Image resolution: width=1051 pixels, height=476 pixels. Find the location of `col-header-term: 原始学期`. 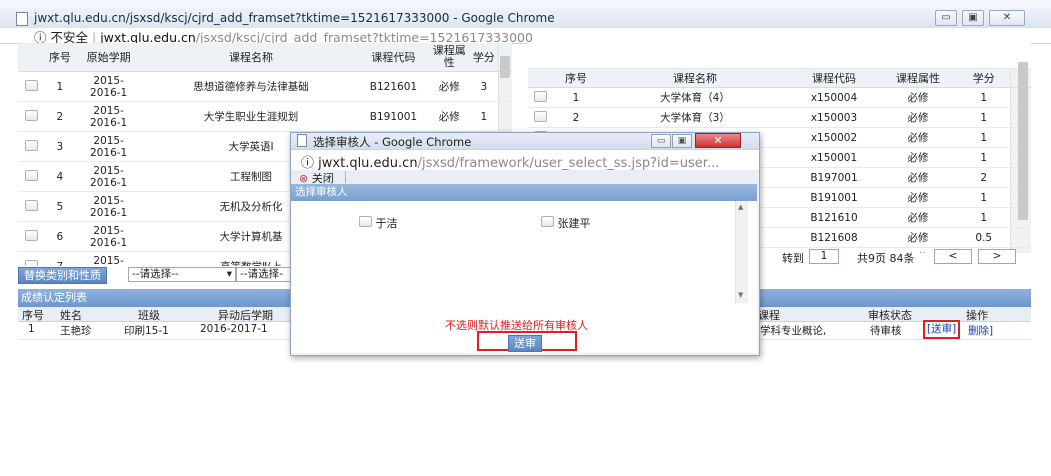

col-header-term: 原始学期 is located at coordinates (108, 57).